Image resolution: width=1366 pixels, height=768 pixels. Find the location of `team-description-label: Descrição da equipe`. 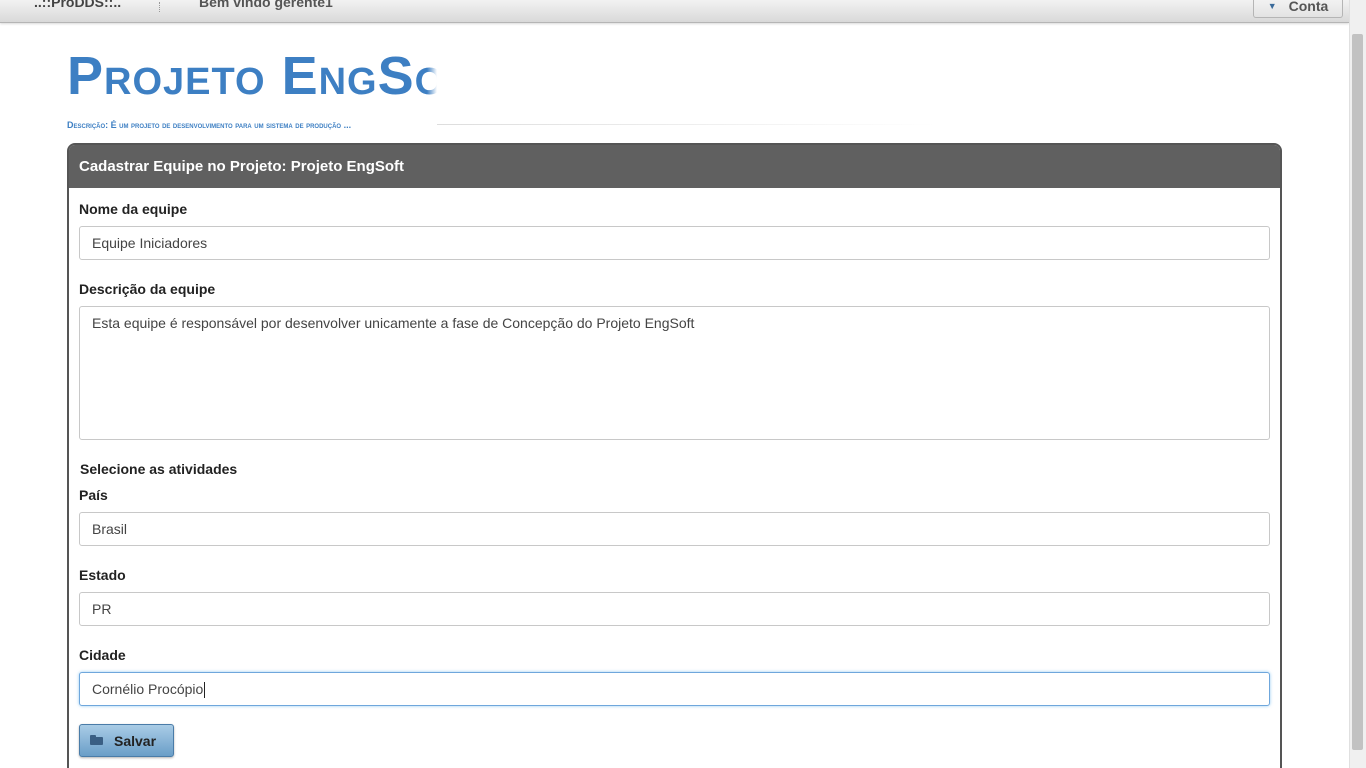

team-description-label: Descrição da equipe is located at coordinates (147, 289).